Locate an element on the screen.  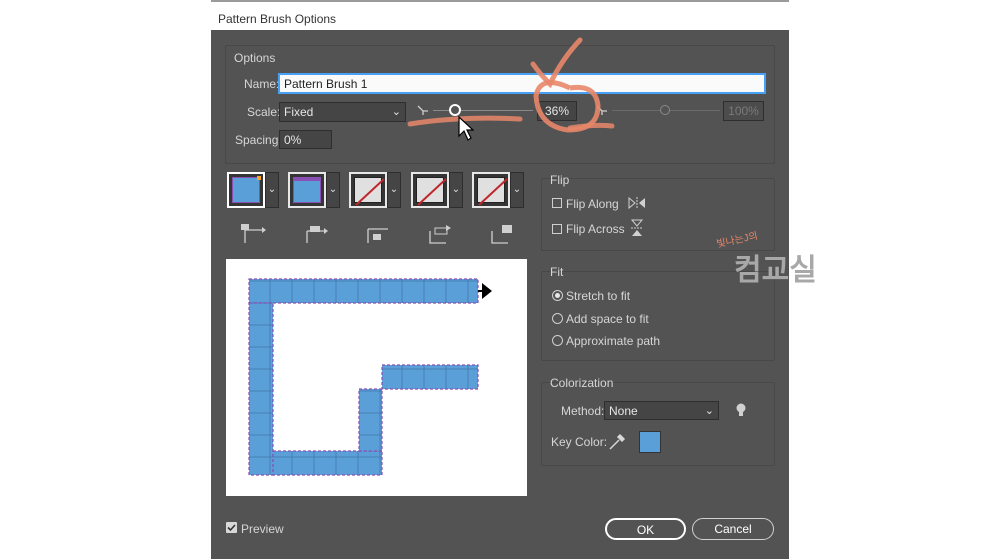
key-color-label: Key Color: is located at coordinates (579, 442).